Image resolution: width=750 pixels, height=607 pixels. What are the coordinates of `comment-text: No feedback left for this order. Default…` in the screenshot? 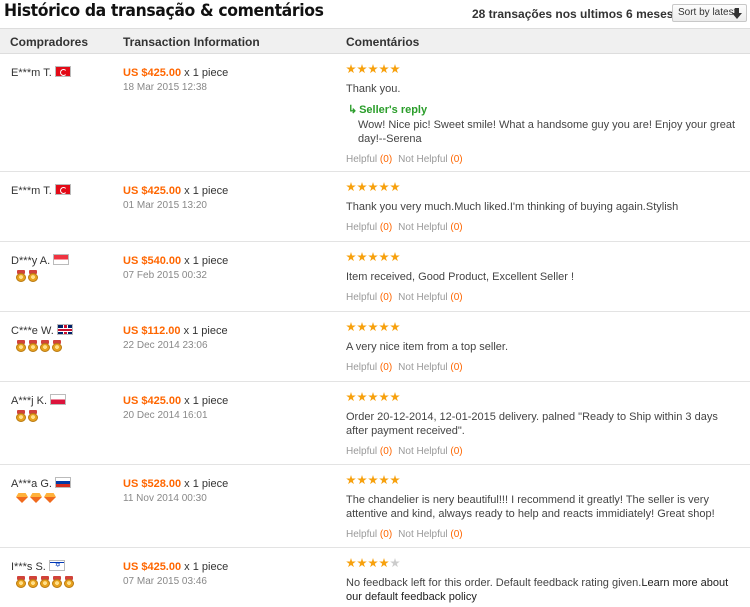 It's located at (543, 590).